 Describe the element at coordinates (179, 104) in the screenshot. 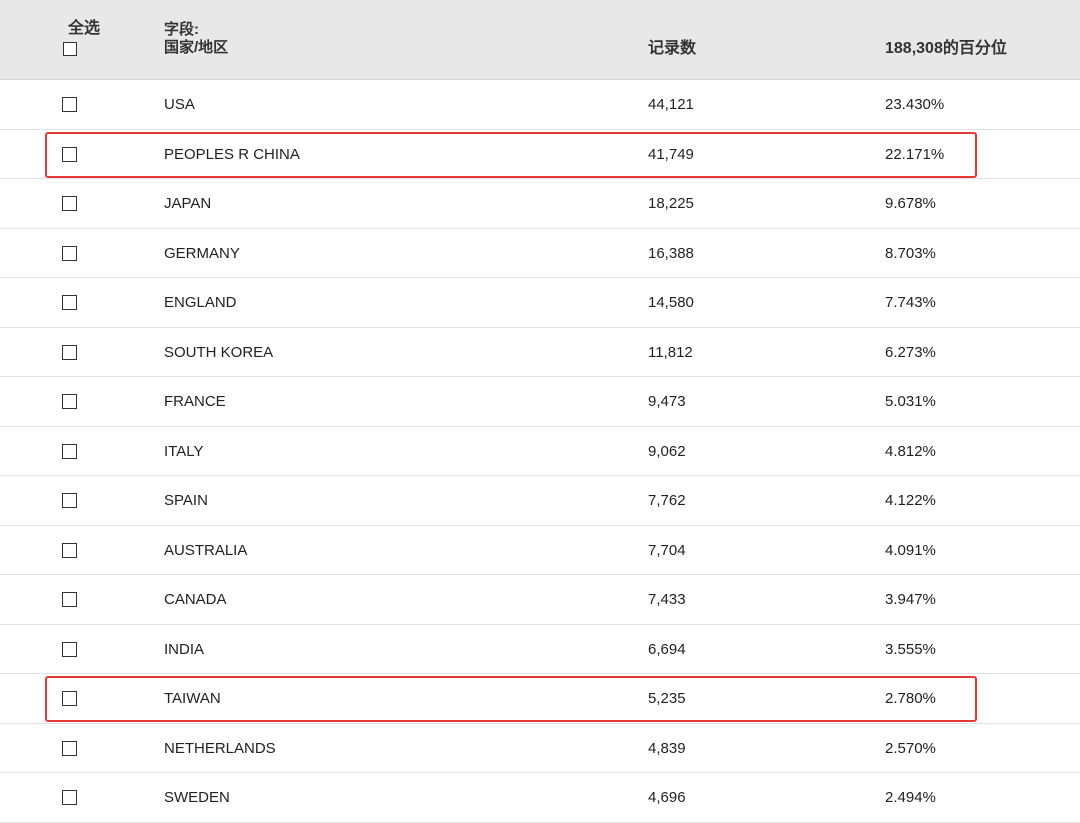

I see `country-cell: USA` at that location.